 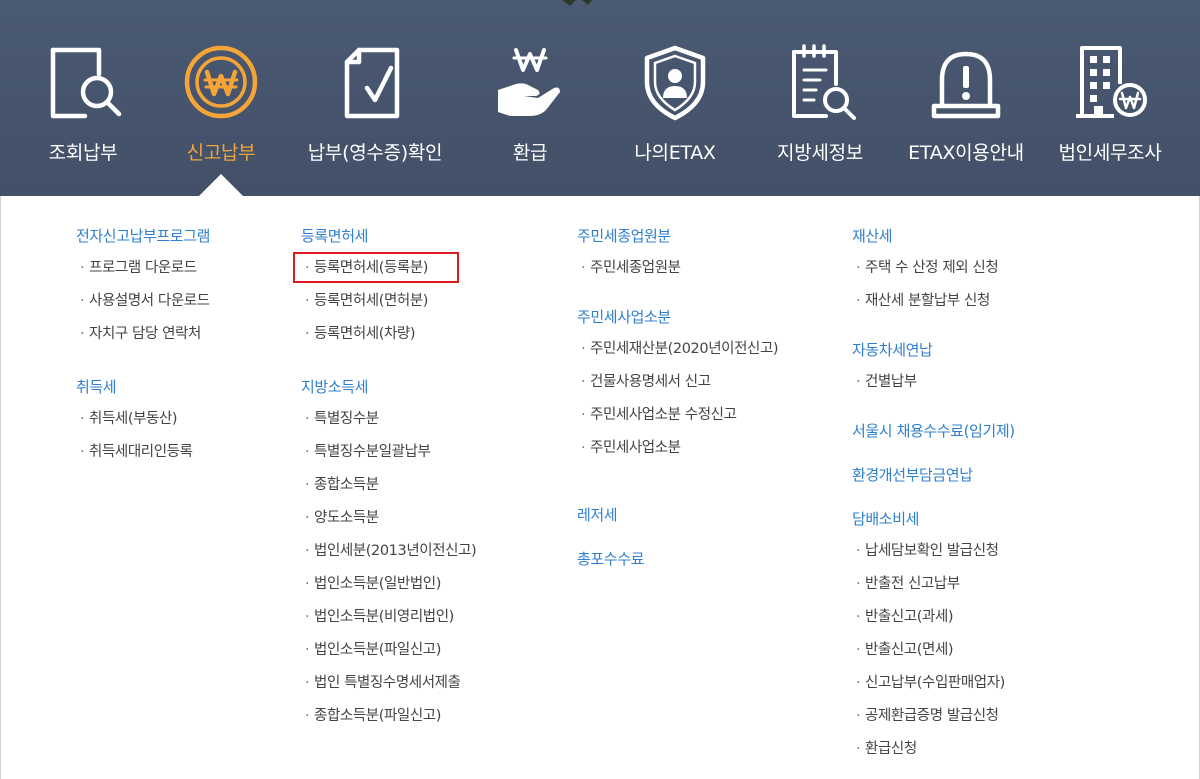 I want to click on nav-item-local-tax-info: 지방세정보, so click(x=820, y=98).